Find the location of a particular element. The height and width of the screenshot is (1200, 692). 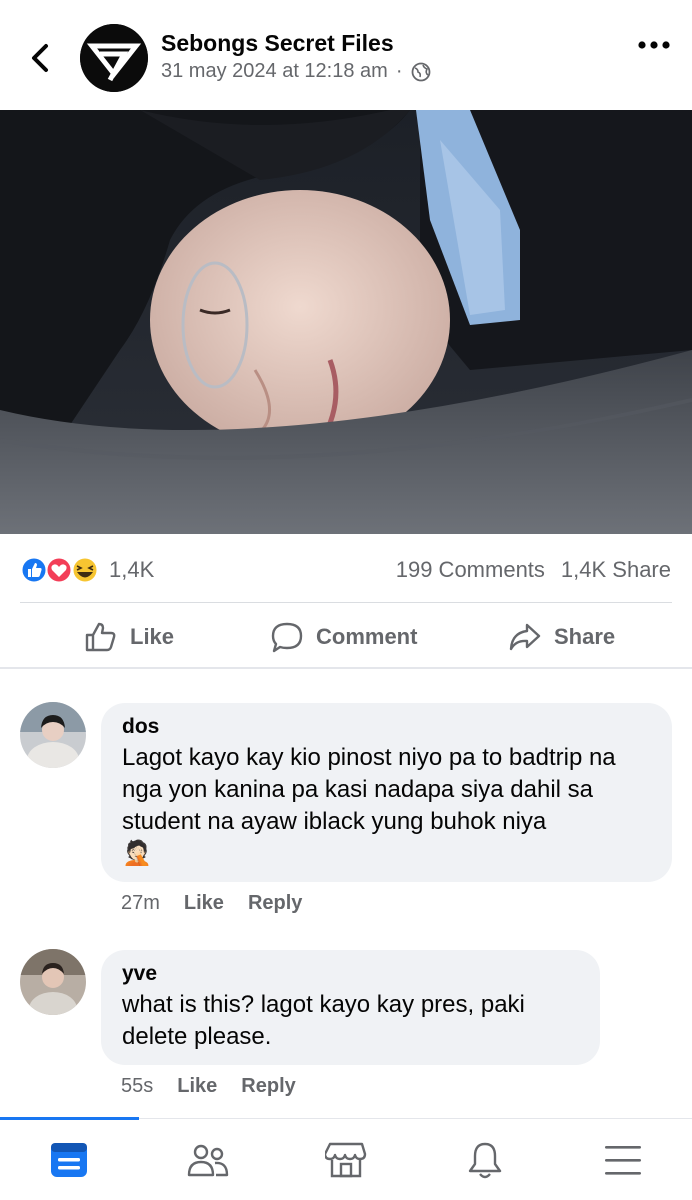

marketplace-icon is located at coordinates (346, 1160).